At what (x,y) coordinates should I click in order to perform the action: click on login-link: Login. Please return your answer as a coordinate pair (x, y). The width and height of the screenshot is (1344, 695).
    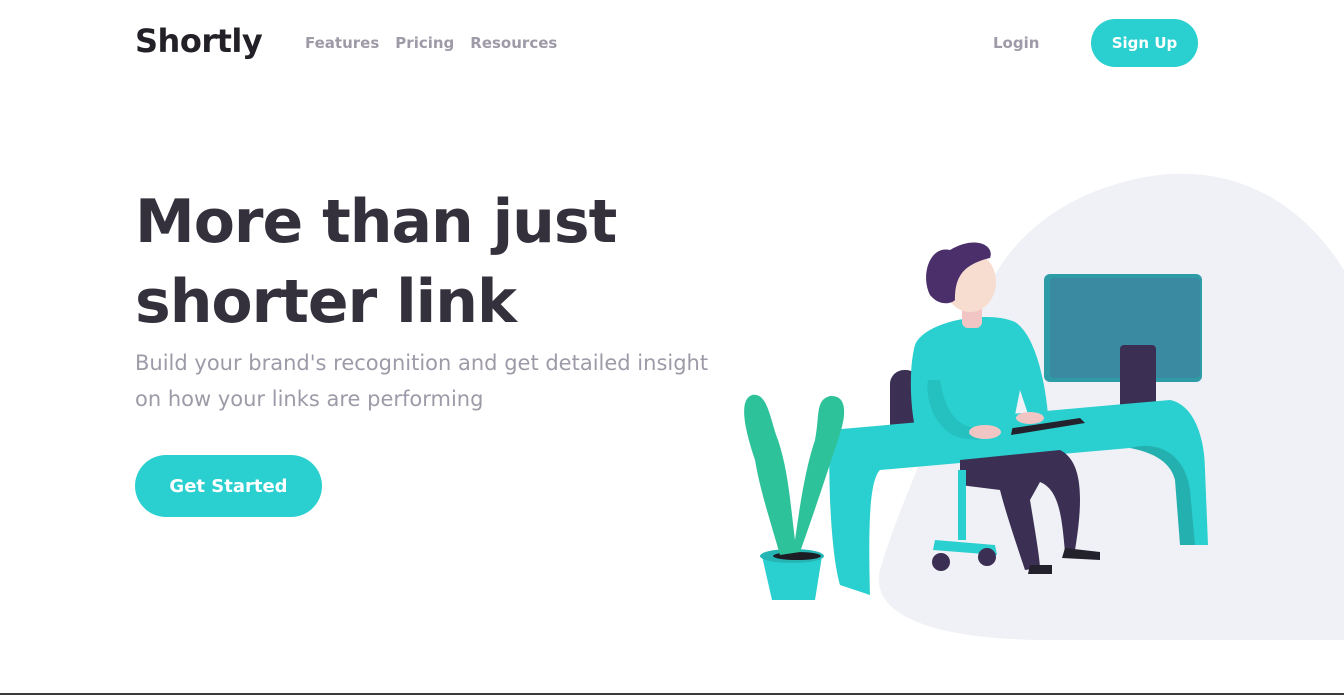
    Looking at the image, I should click on (1016, 43).